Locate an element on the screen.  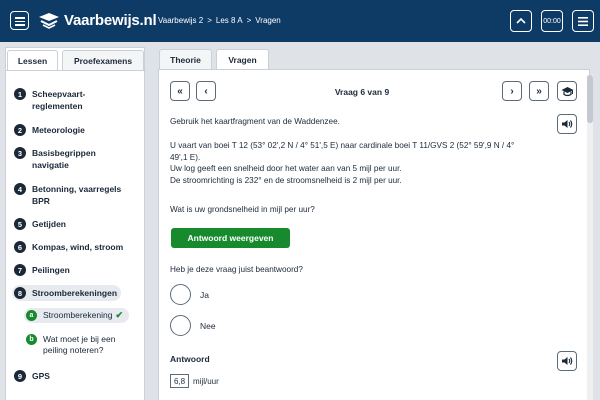
audio-answer-button is located at coordinates (567, 361).